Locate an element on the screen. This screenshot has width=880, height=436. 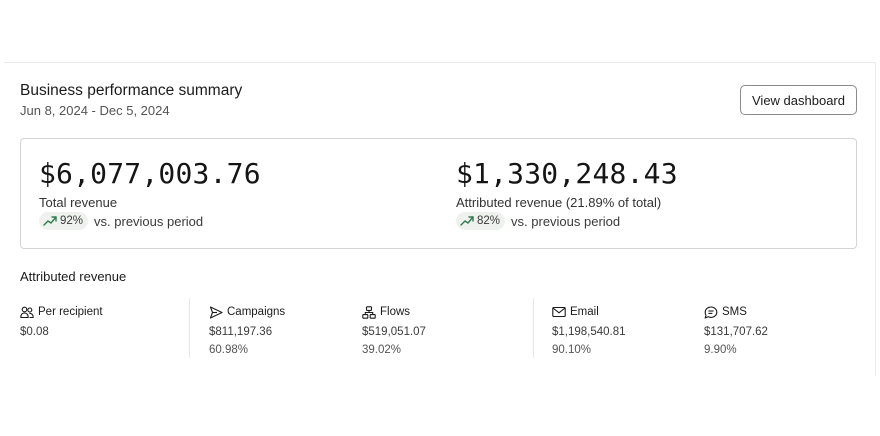
stat-value: $811,197.36 is located at coordinates (241, 332).